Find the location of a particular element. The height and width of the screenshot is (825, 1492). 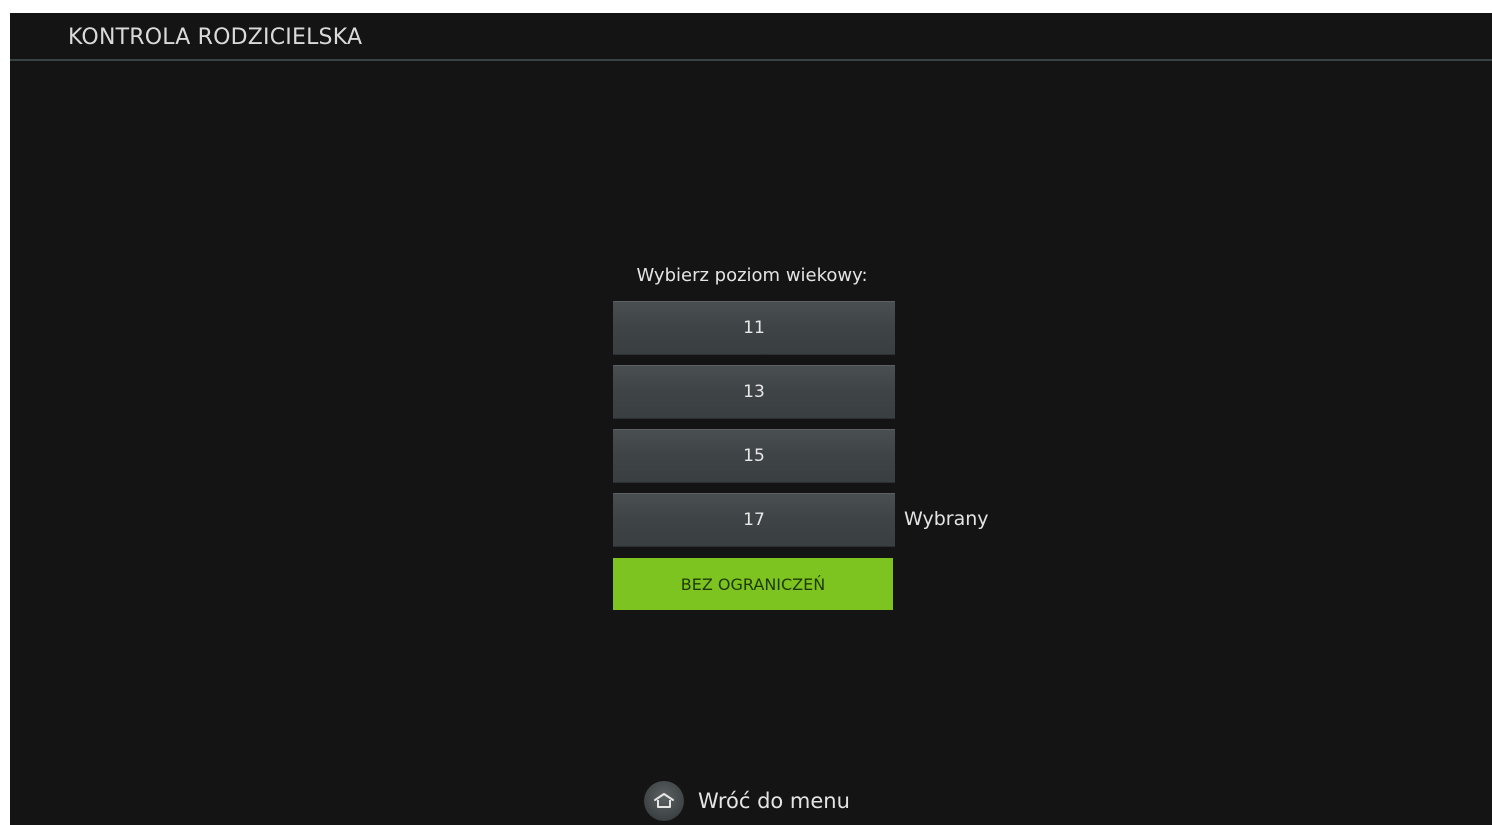

age-level-prompt: Wybierz poziom wiekowy: is located at coordinates (751, 275).